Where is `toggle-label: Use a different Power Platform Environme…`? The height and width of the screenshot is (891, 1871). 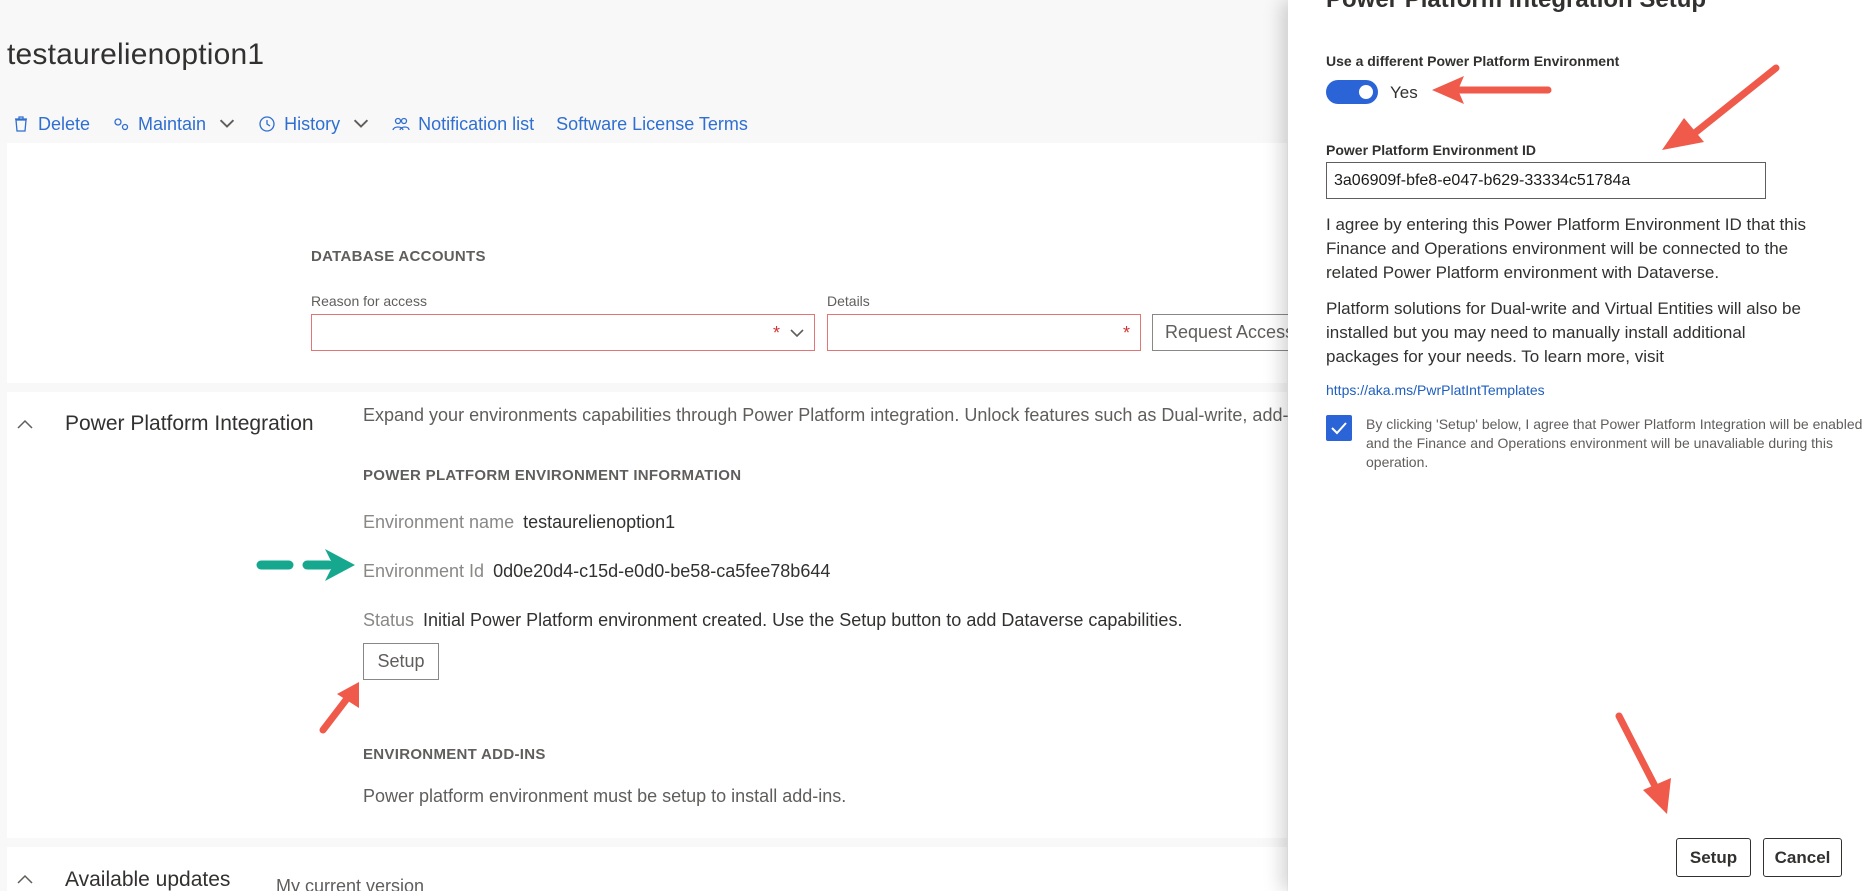
toggle-label: Use a different Power Platform Environme… is located at coordinates (1473, 61).